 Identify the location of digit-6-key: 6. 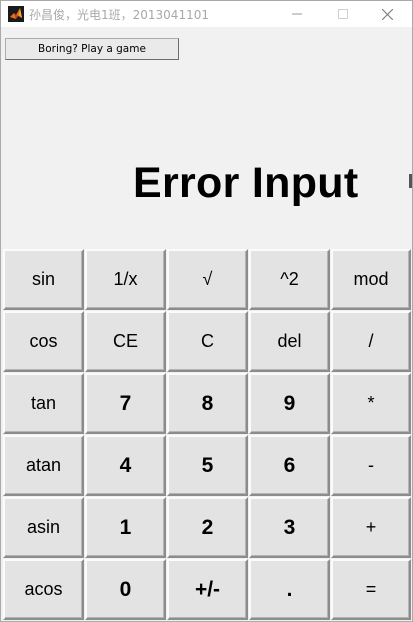
(289, 465).